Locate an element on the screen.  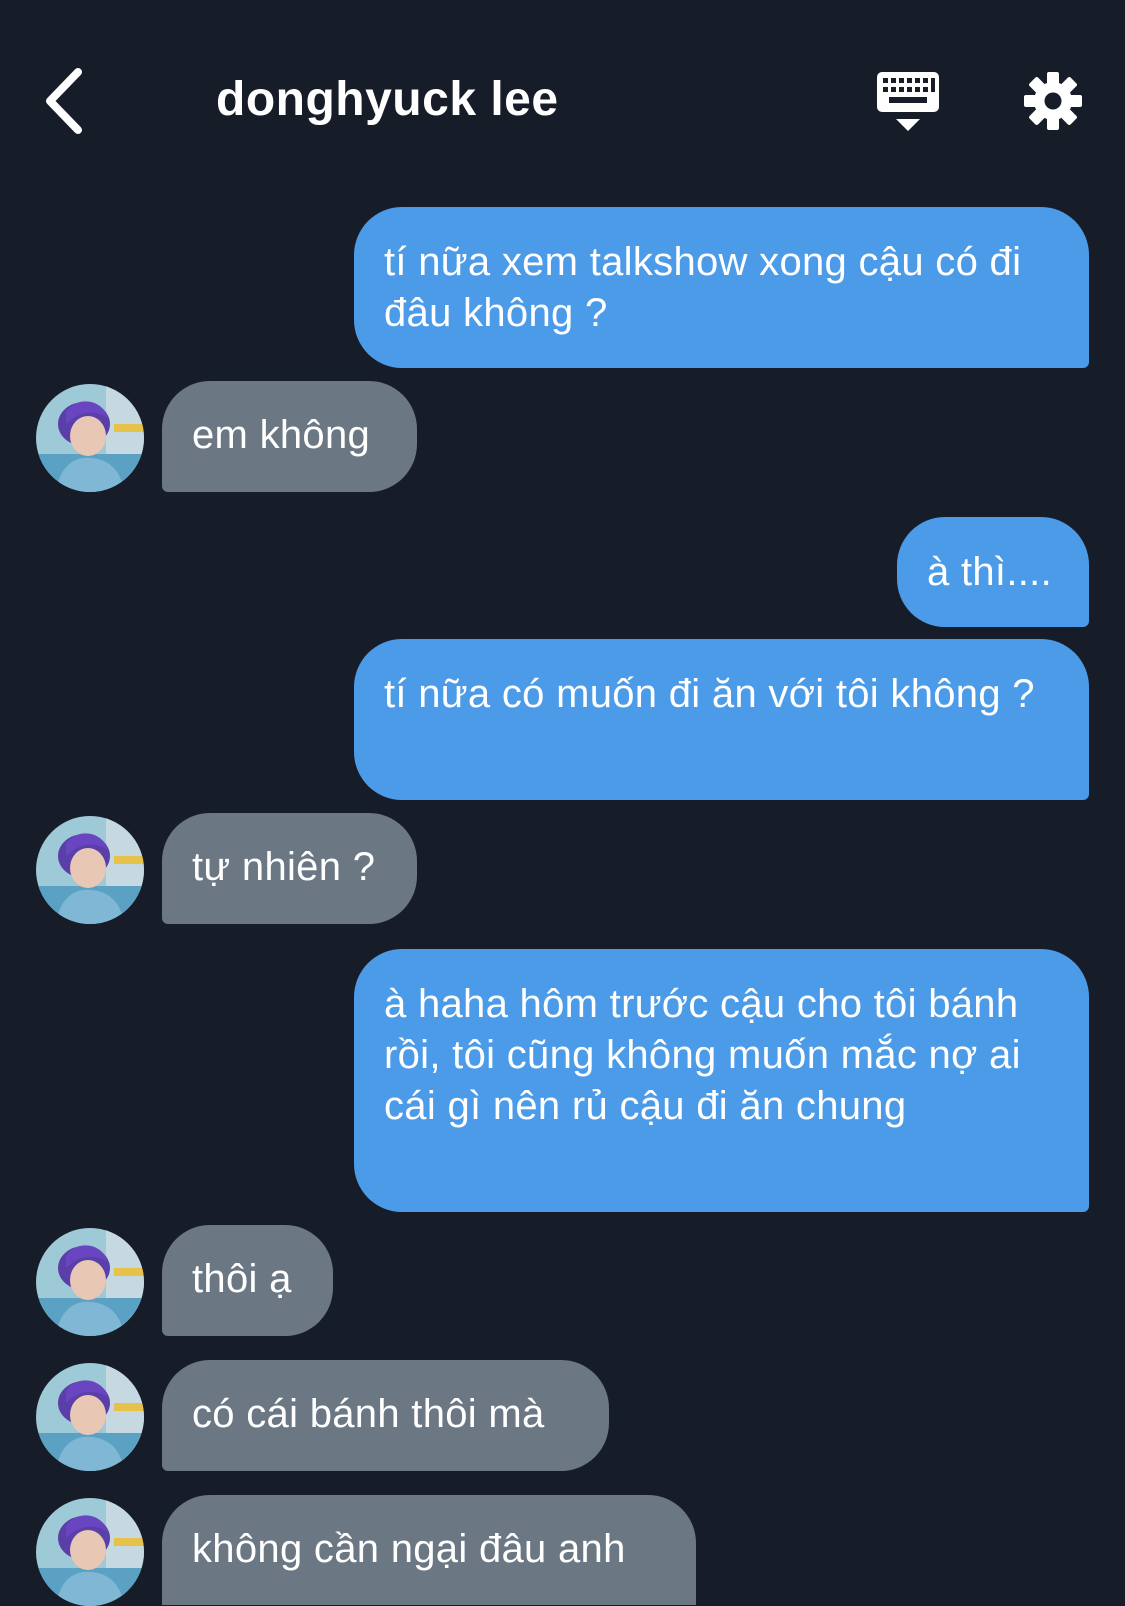
message-bubble-received: không cần ngại đâu anh is located at coordinates (429, 1550).